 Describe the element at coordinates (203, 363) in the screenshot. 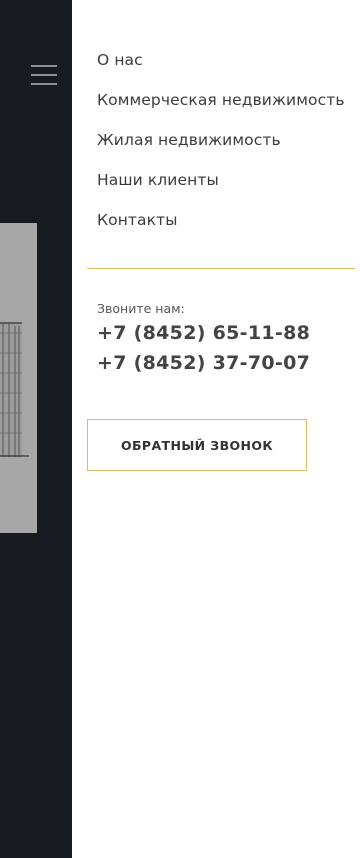

I see `phone-link-2: +7 (8452) 37-70-07` at that location.